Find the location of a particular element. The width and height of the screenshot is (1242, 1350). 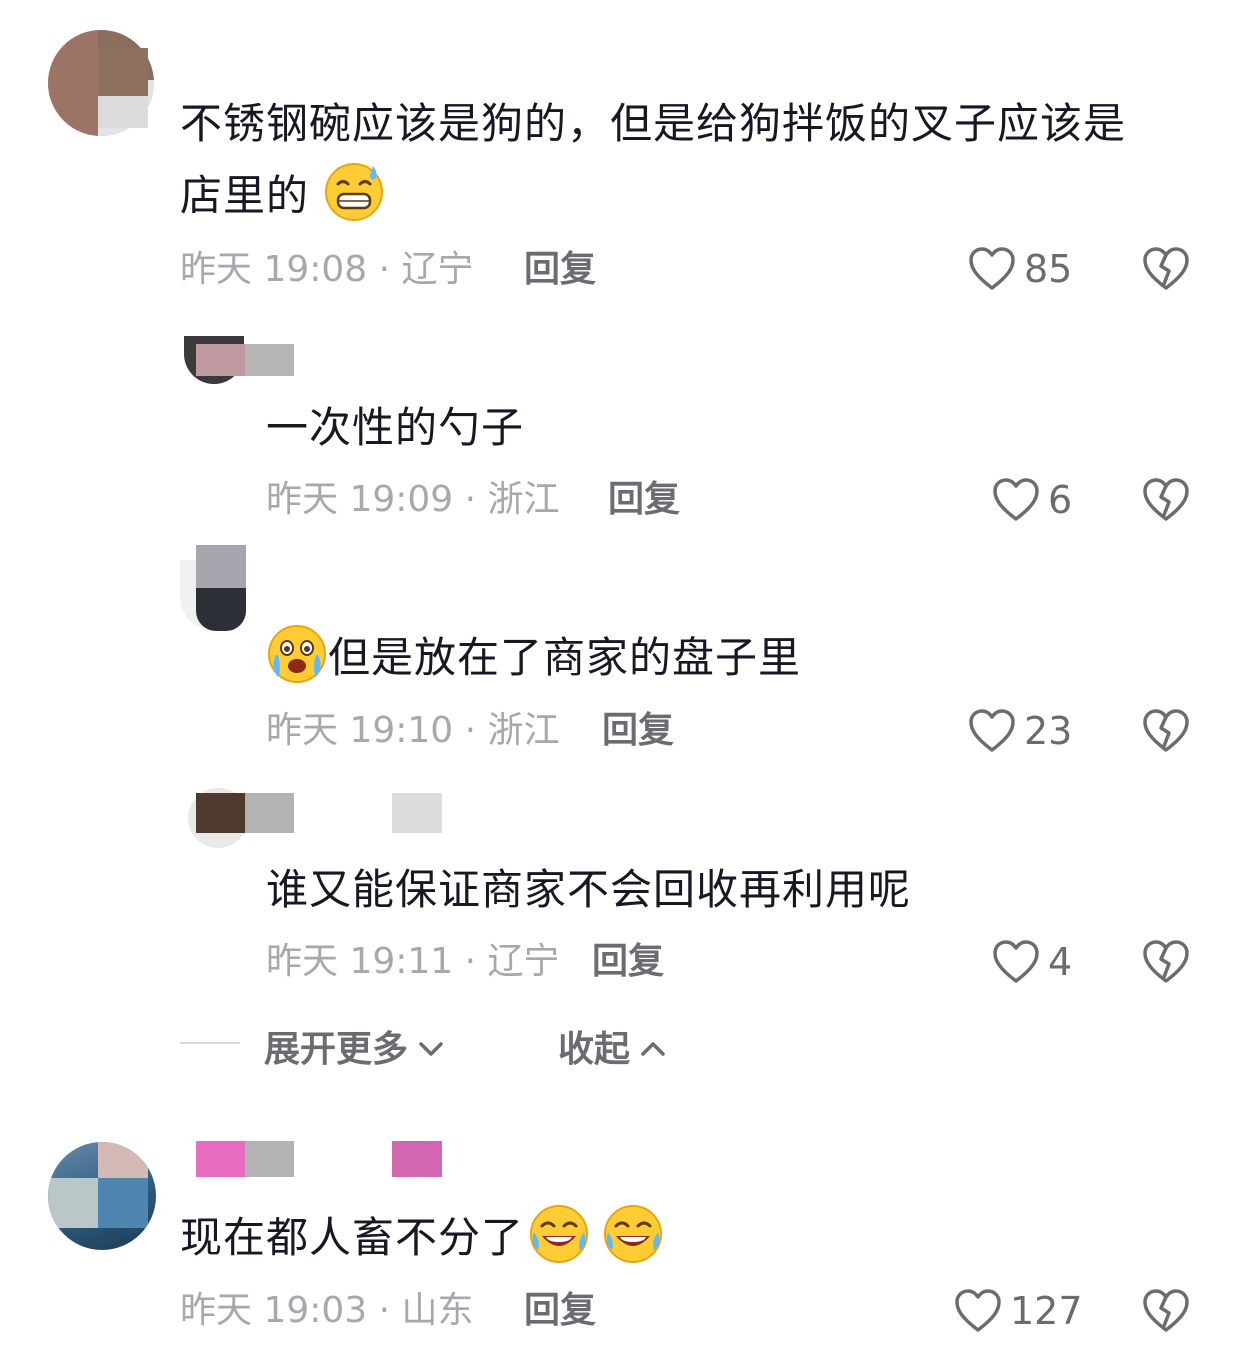

like-button: 6 is located at coordinates (1032, 500).